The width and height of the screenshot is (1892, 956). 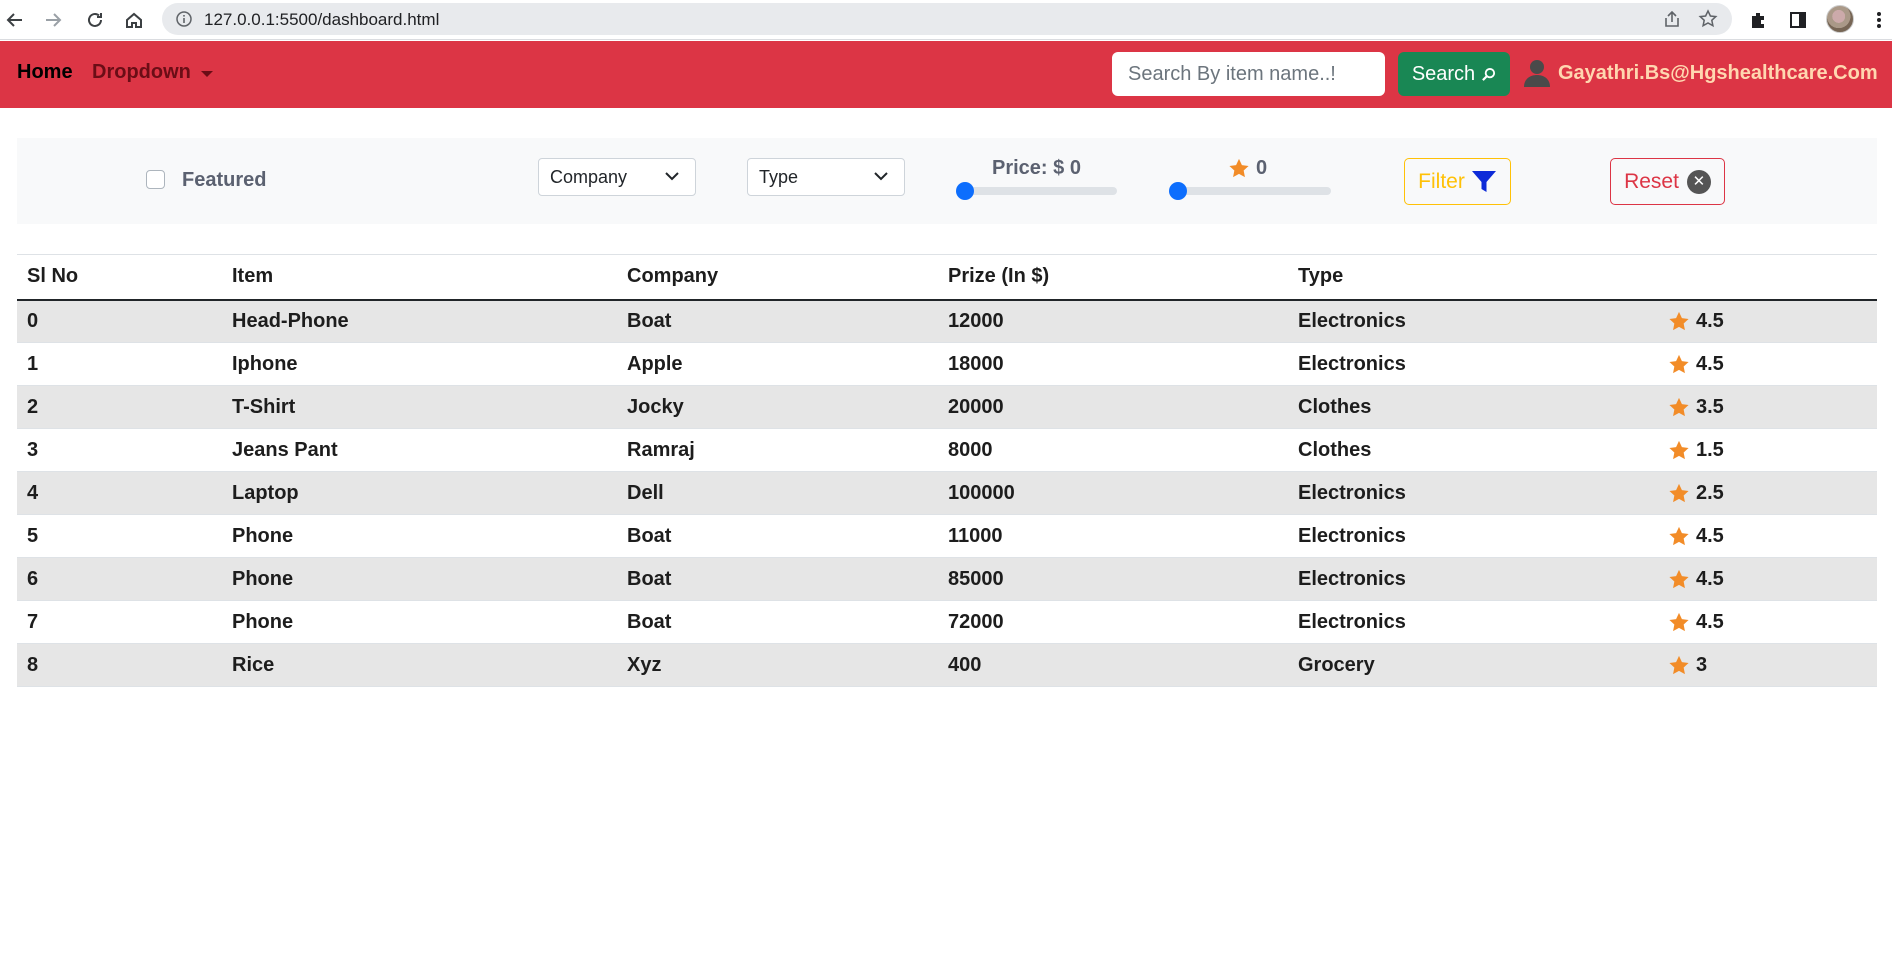 What do you see at coordinates (947, 579) in the screenshot?
I see `table-row: 6 Phone Boat 85000 Electronics 4.5` at bounding box center [947, 579].